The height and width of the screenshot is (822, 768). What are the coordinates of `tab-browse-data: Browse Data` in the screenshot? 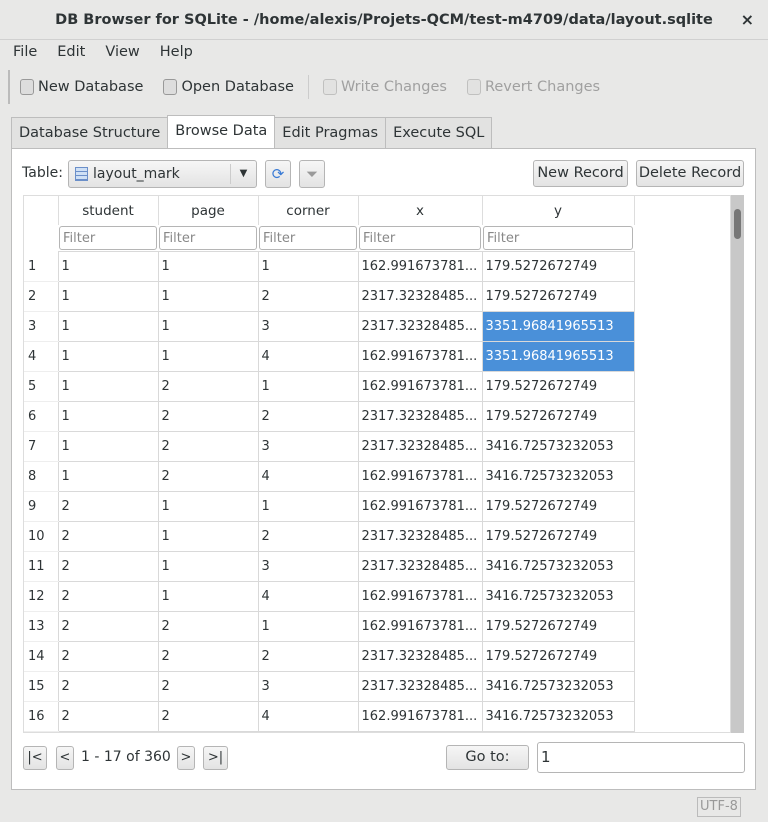 It's located at (221, 131).